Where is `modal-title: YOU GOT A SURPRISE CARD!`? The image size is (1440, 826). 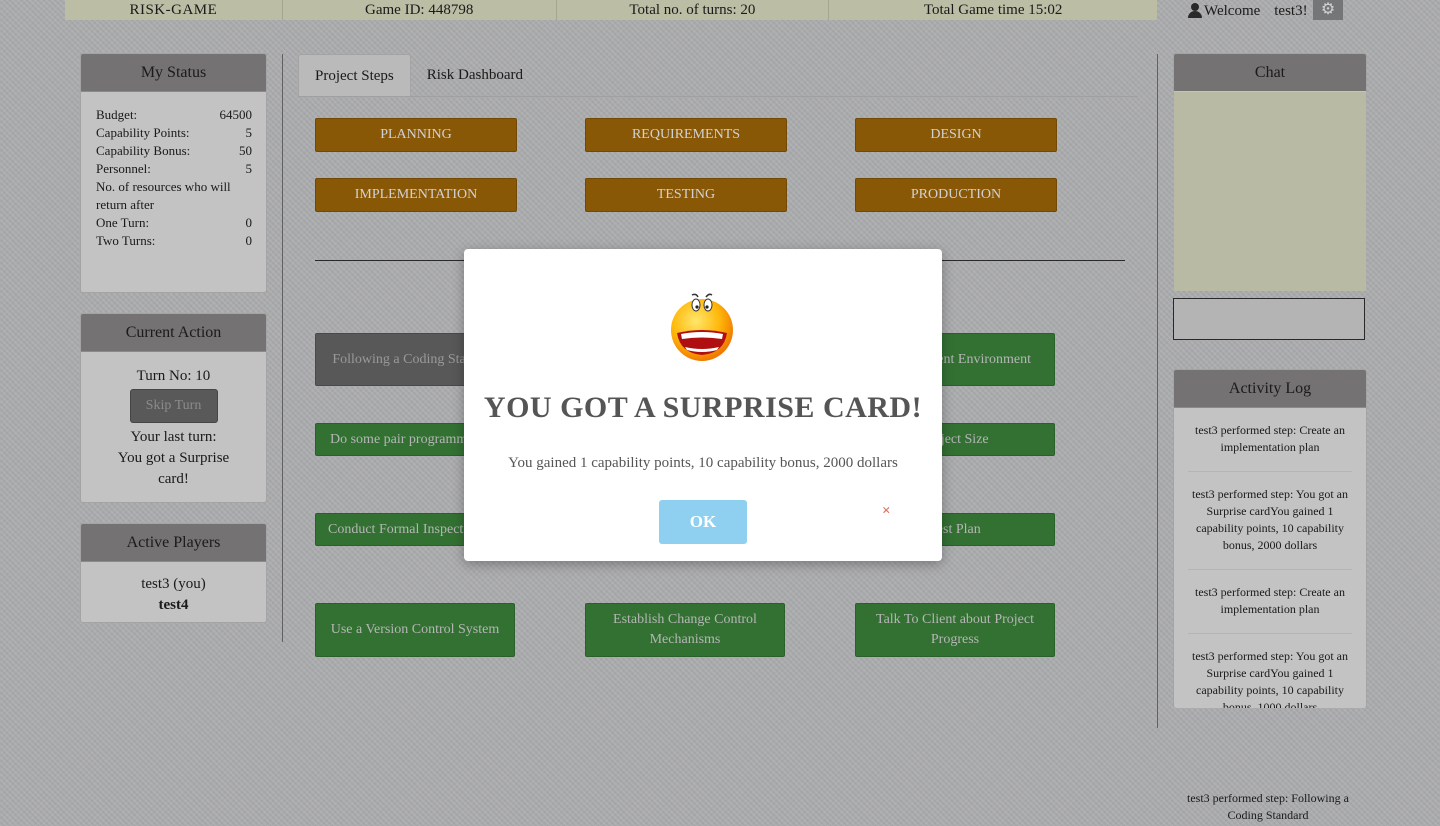
modal-title: YOU GOT A SURPRISE CARD! is located at coordinates (703, 407).